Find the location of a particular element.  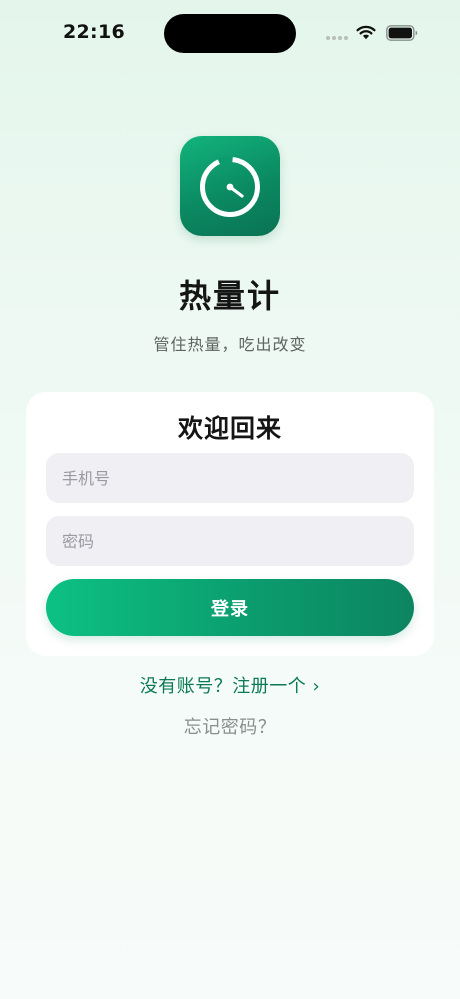

login-title: 欢迎回来 is located at coordinates (229, 428).